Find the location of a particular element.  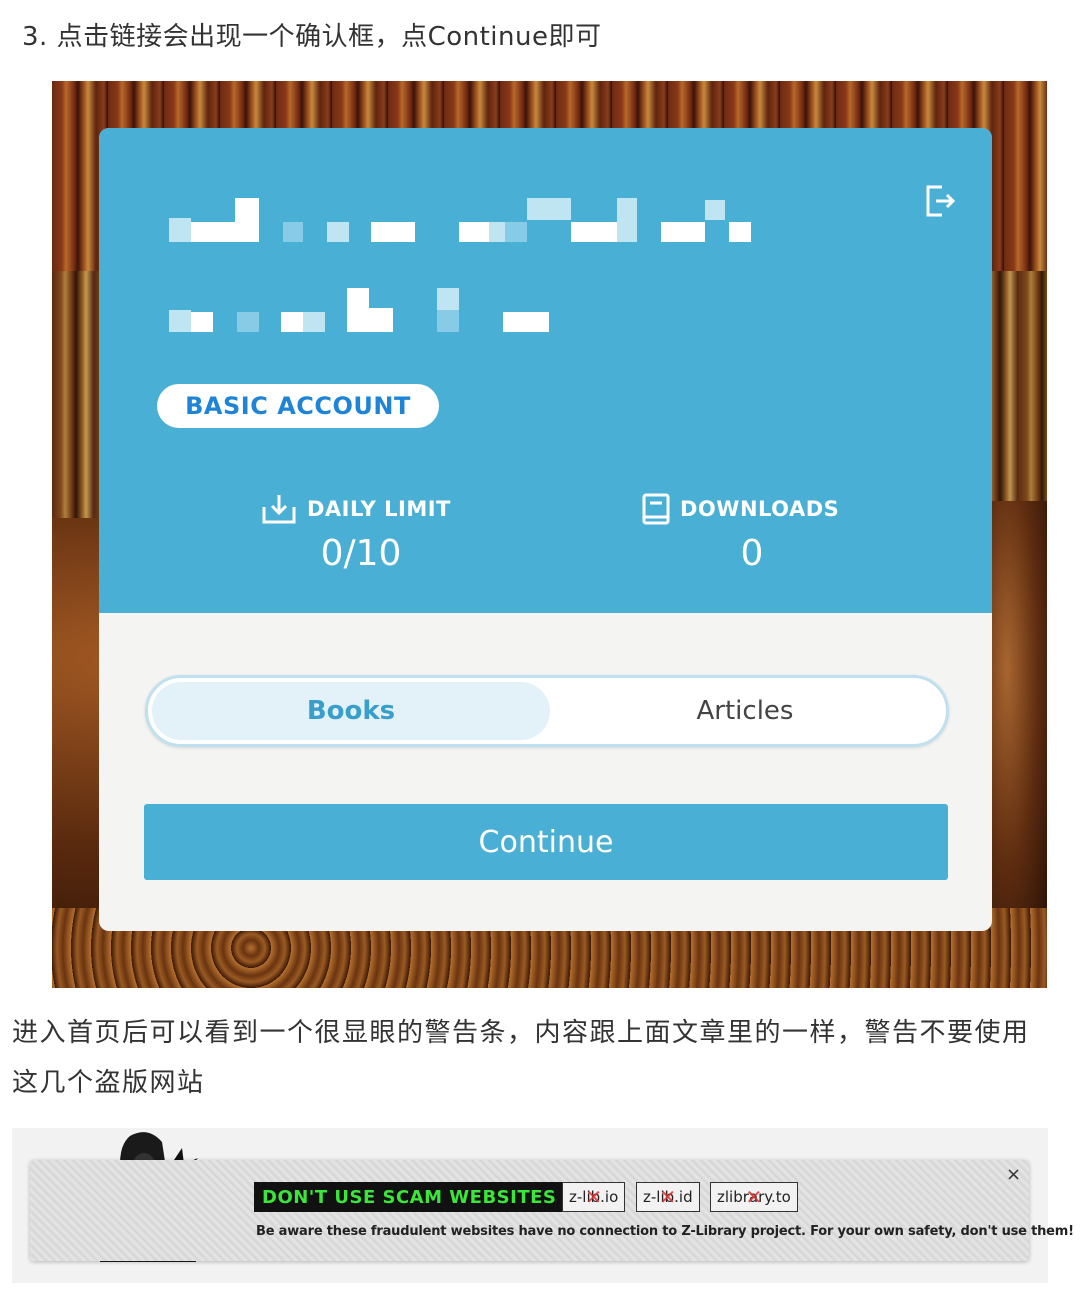

scam-domain: z-lib.id ✕ is located at coordinates (668, 1197).